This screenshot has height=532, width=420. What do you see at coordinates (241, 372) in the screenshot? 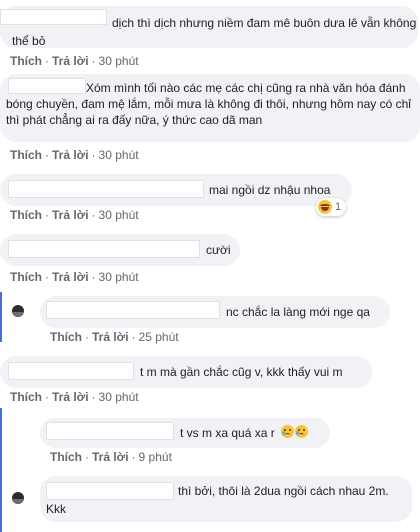
I see `comment-text: t m mà gần chắc cũg v, kkk thấy vui m` at bounding box center [241, 372].